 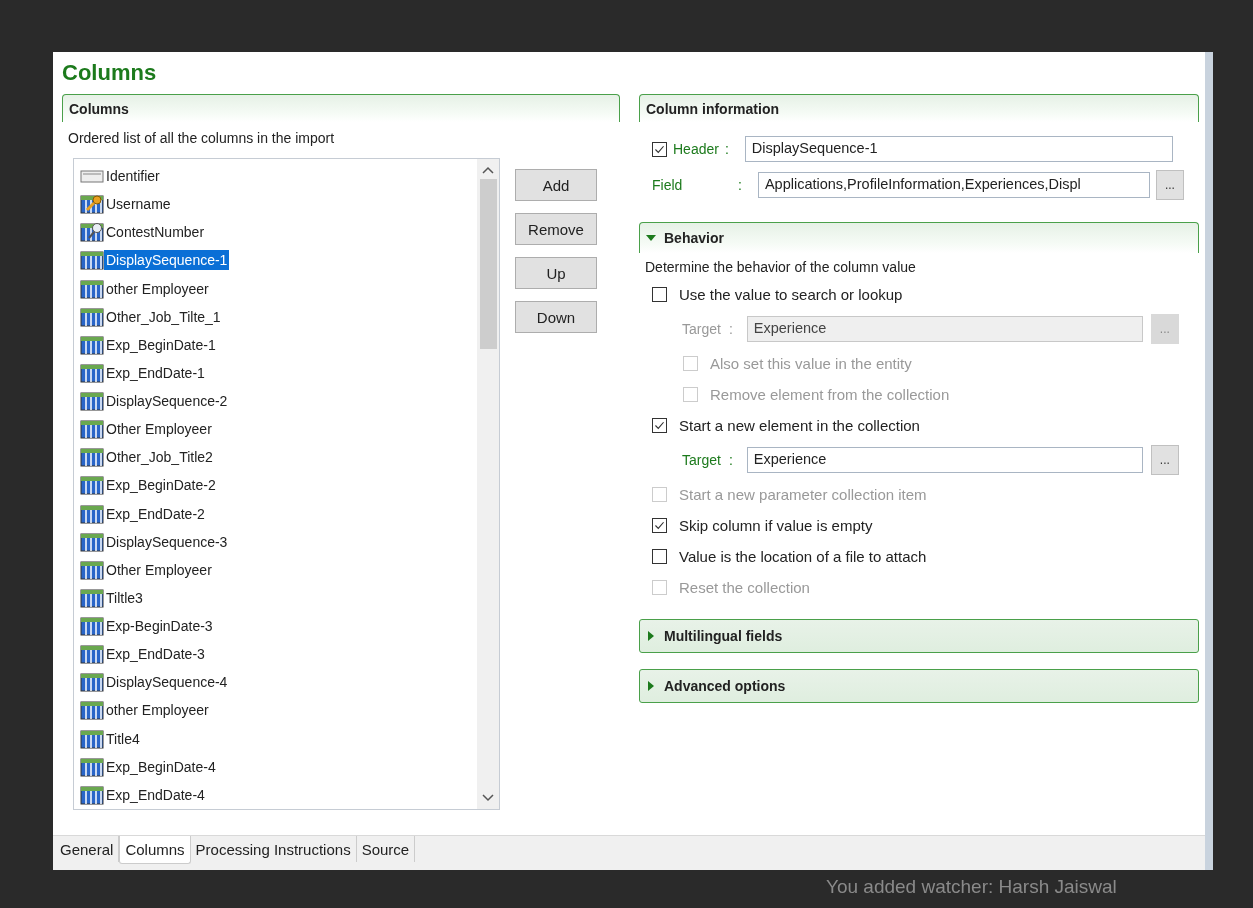 What do you see at coordinates (811, 363) in the screenshot?
I see `option-label: Also set this value in the entity` at bounding box center [811, 363].